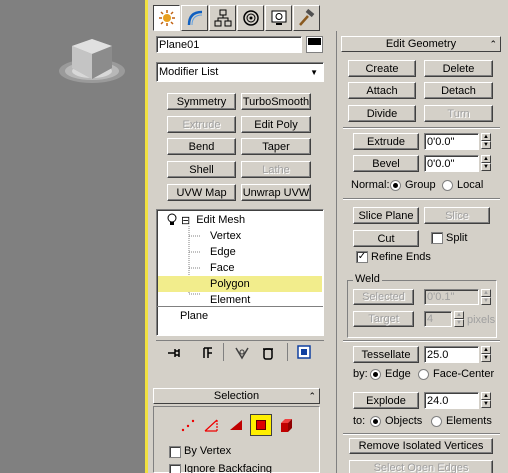 The height and width of the screenshot is (473, 508). I want to click on bevel-button: Bevel, so click(386, 163).